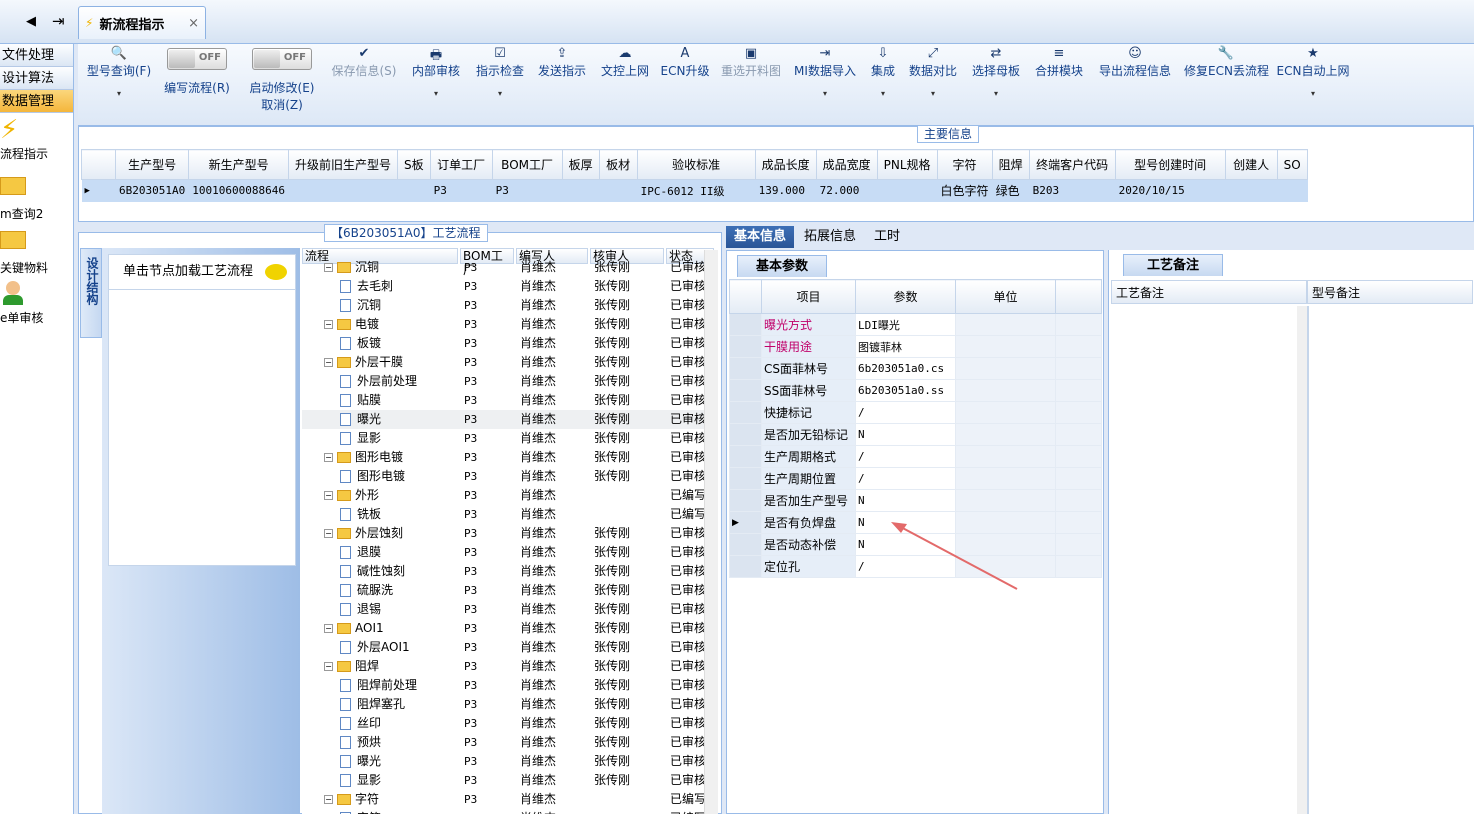 The image size is (1474, 814). I want to click on tree-row: − 阻焊 P3 肖维杰 张传刚 已审核, so click(510, 666).